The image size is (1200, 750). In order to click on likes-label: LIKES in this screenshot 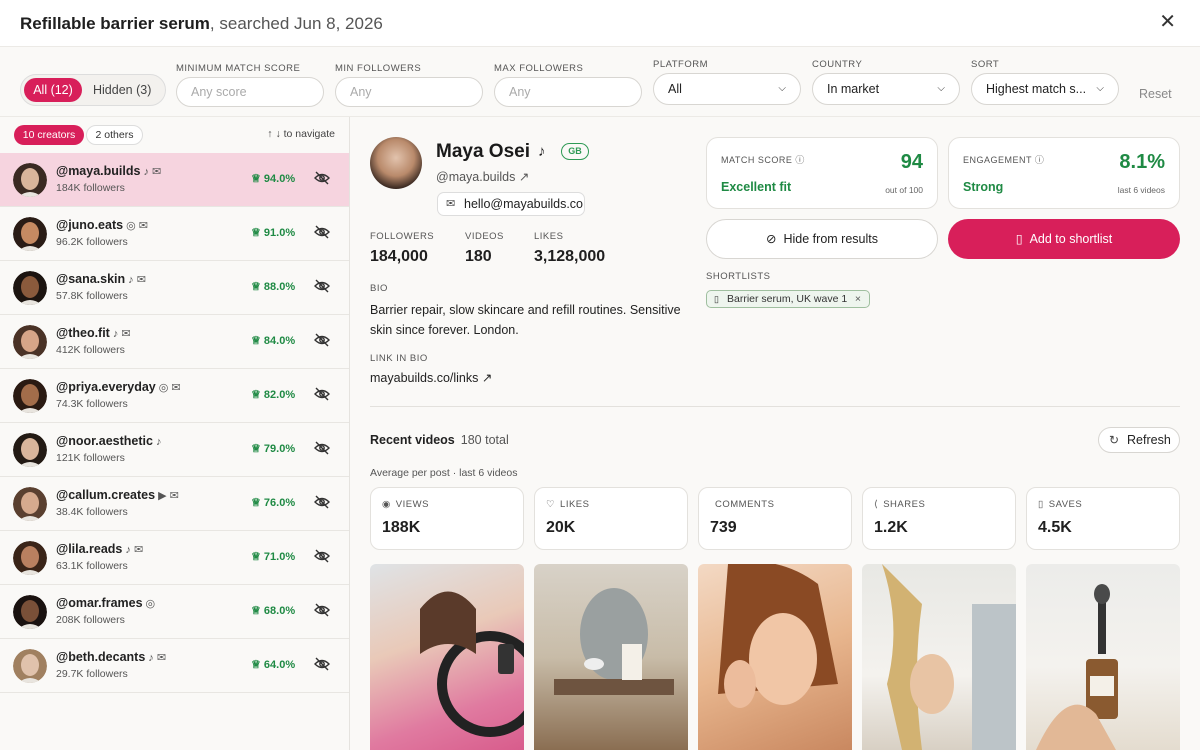, I will do `click(549, 236)`.